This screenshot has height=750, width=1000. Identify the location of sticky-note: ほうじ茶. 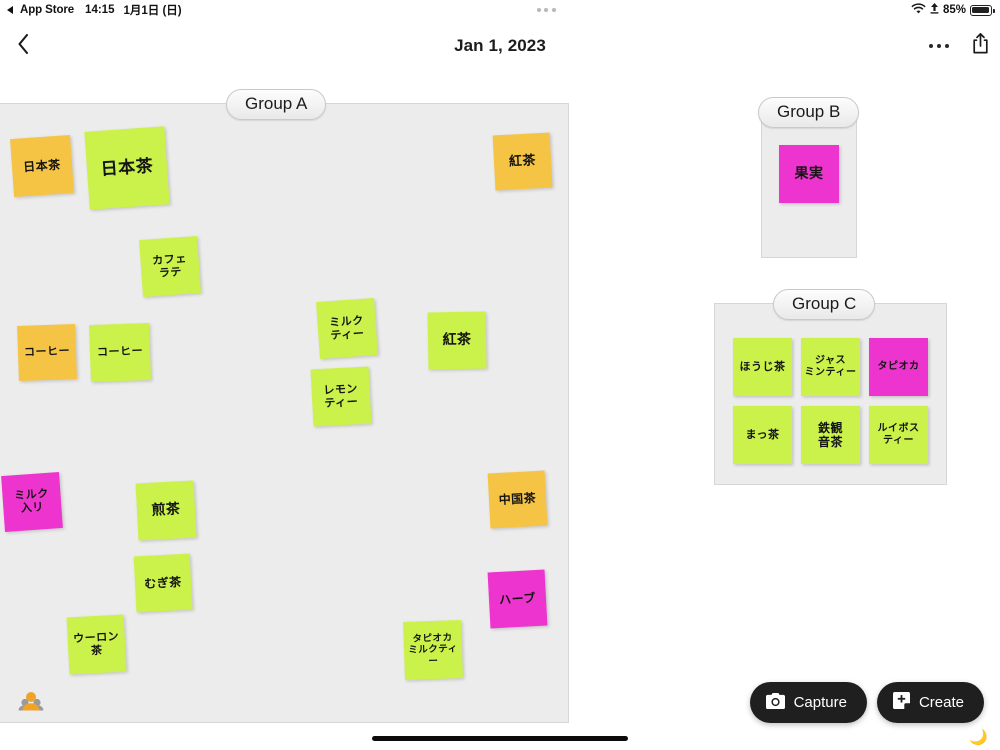
(762, 367).